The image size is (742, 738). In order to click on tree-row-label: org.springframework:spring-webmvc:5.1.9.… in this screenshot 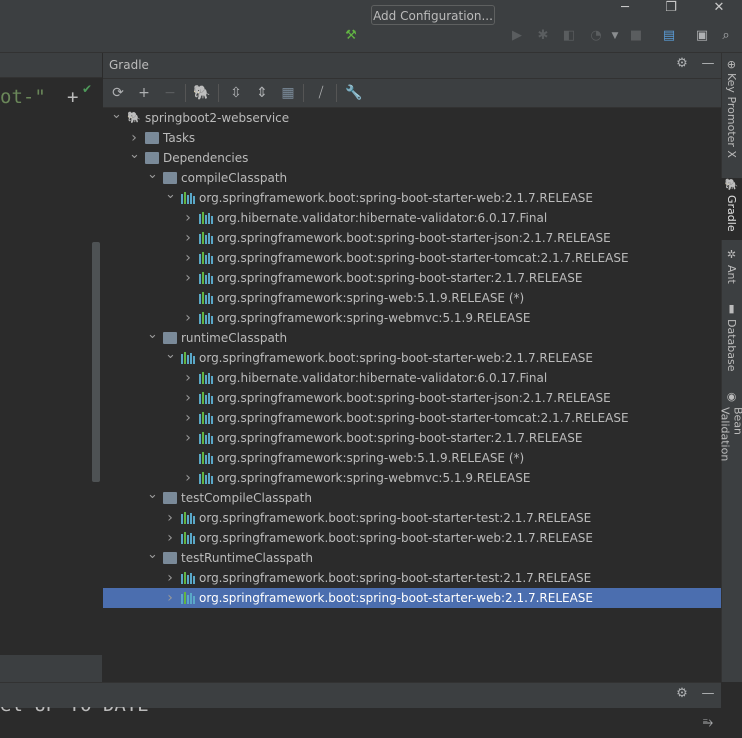, I will do `click(374, 318)`.